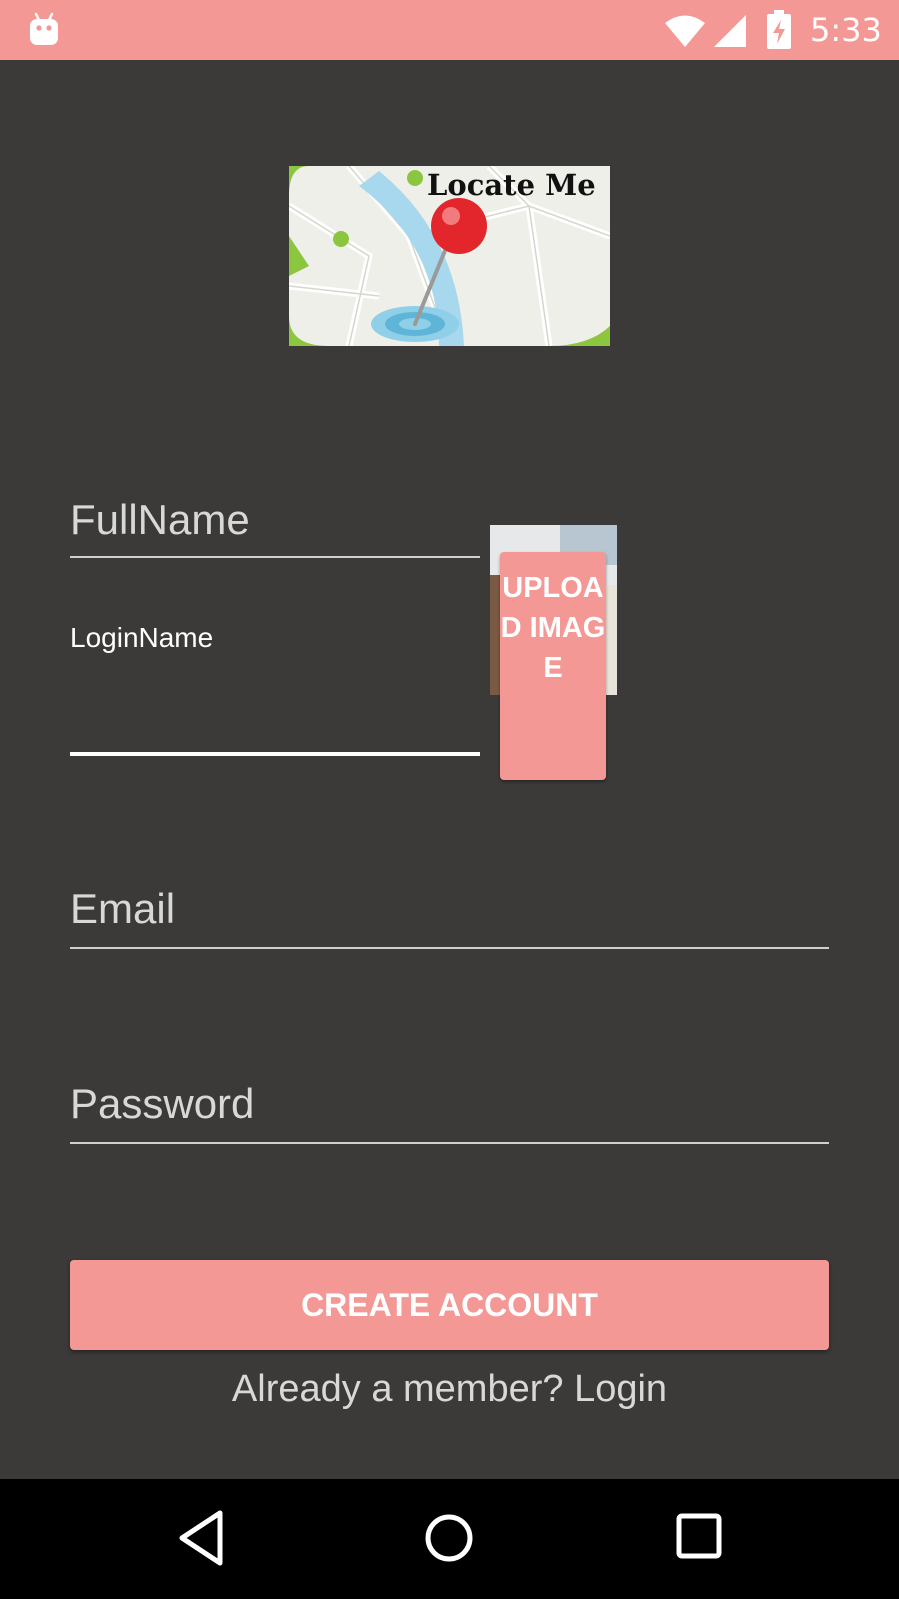 This screenshot has height=1599, width=899. What do you see at coordinates (553, 666) in the screenshot?
I see `upload-image-button: UPLOAD IMAGE` at bounding box center [553, 666].